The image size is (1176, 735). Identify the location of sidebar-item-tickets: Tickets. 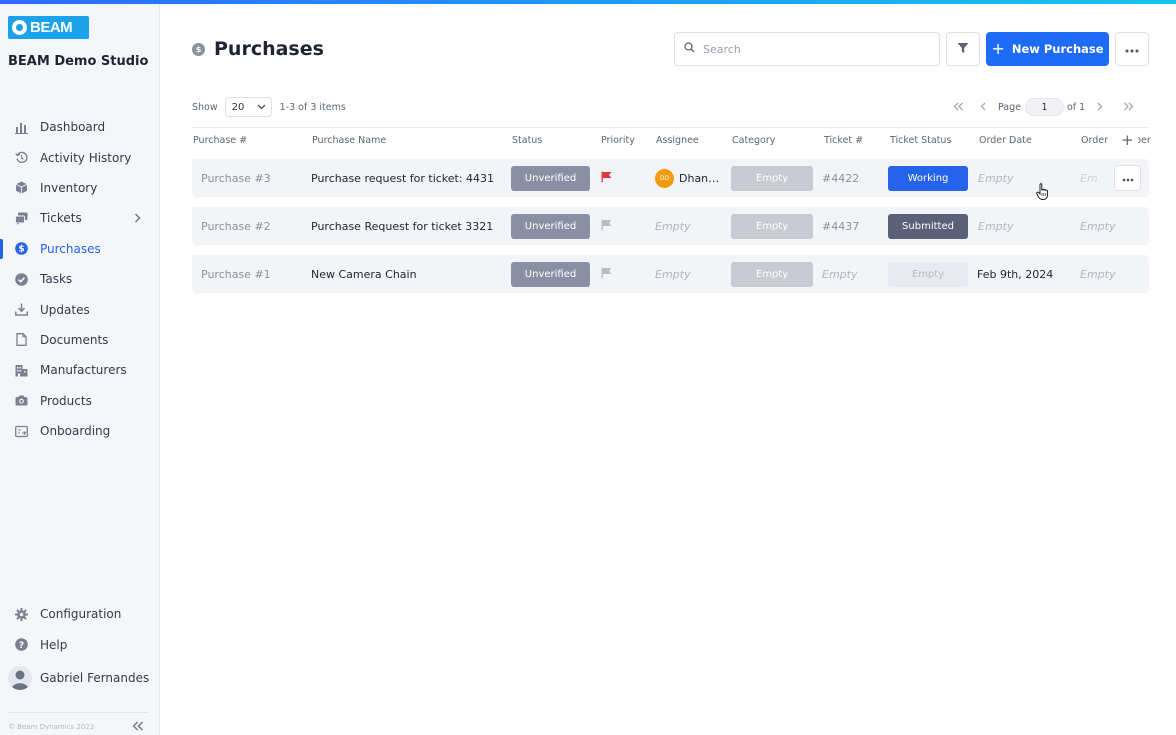
(79, 218).